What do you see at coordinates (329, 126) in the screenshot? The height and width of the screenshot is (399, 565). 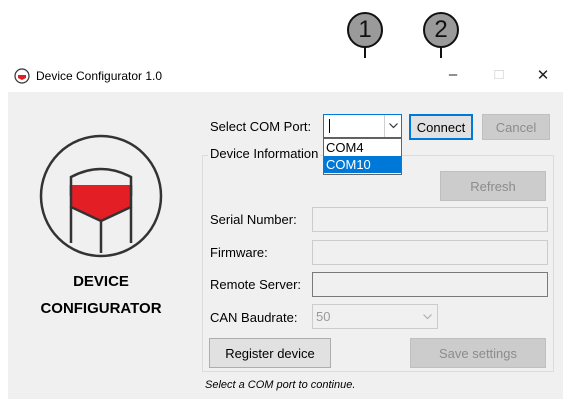 I see `text-cursor` at bounding box center [329, 126].